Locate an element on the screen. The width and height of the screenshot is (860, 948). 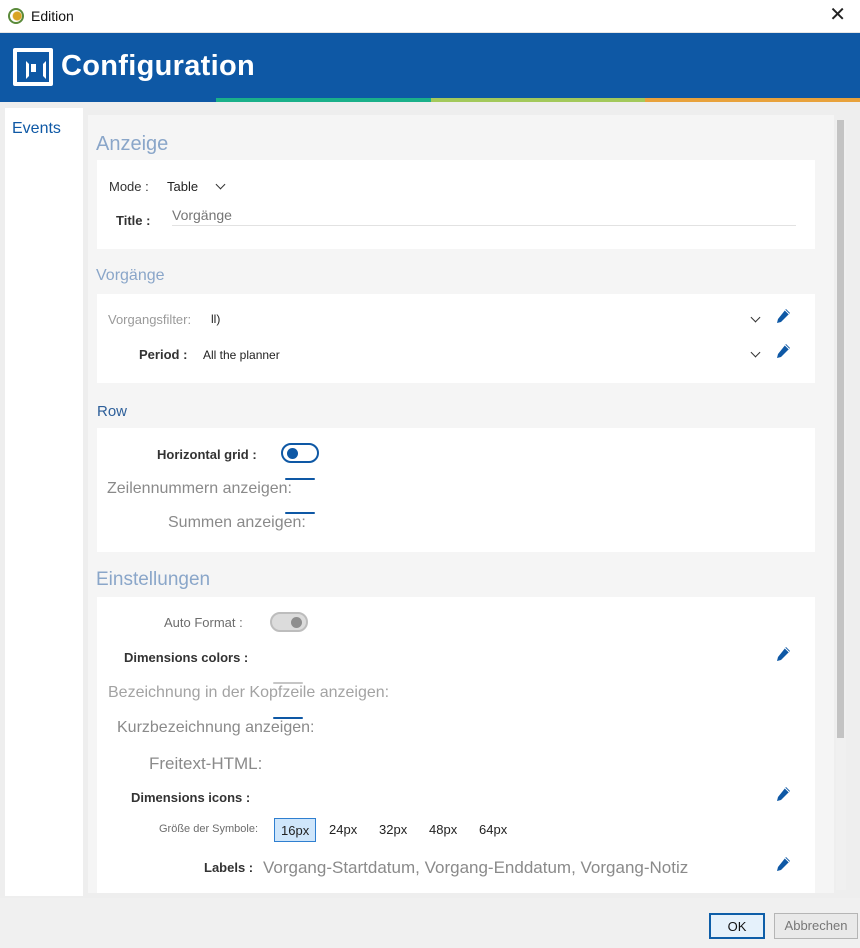
icon-size-label: Größe der Symbole: is located at coordinates (209, 829).